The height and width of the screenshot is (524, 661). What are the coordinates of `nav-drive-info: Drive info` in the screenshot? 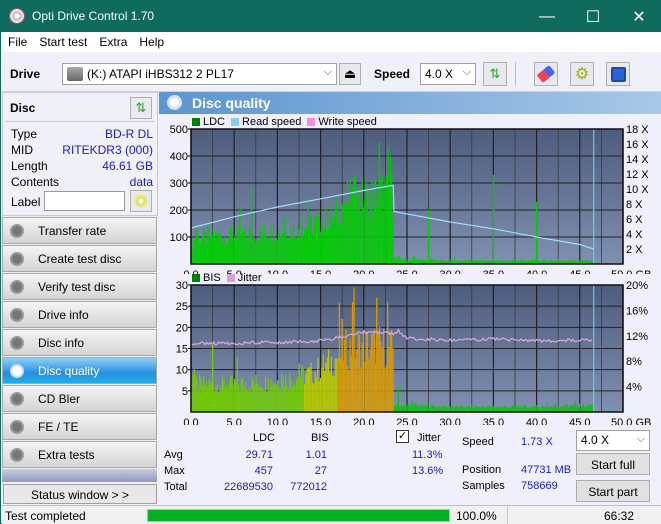 It's located at (79, 314).